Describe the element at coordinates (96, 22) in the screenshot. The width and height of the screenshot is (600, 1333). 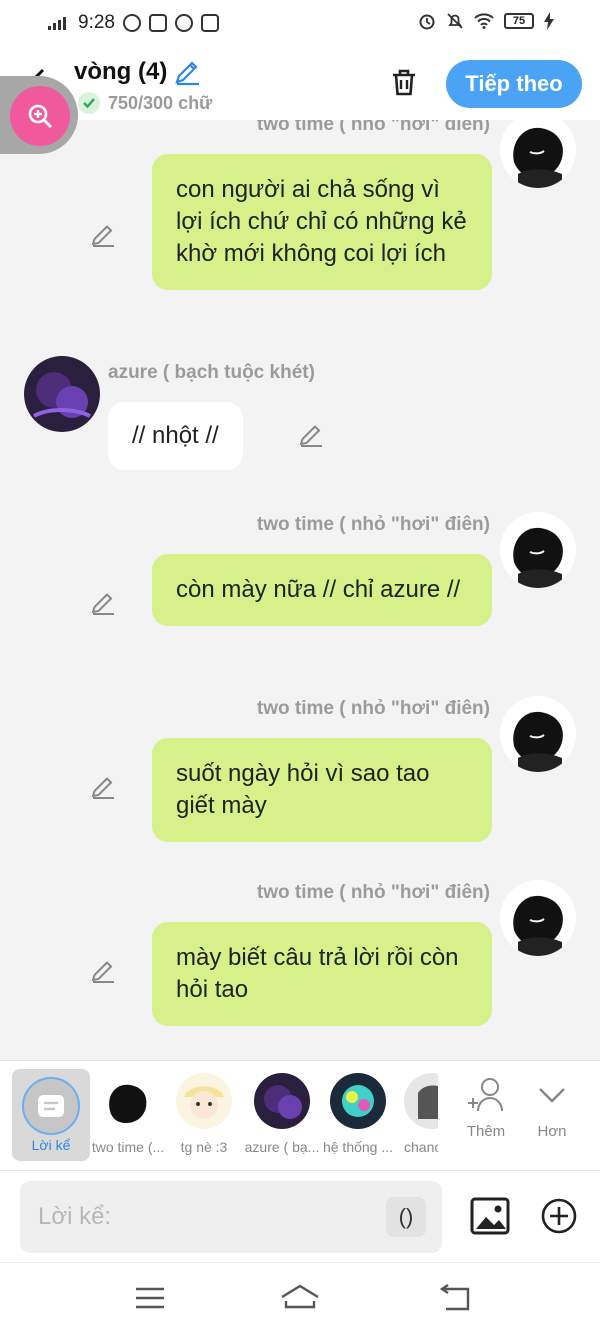
I see `status-time: 9:28` at that location.